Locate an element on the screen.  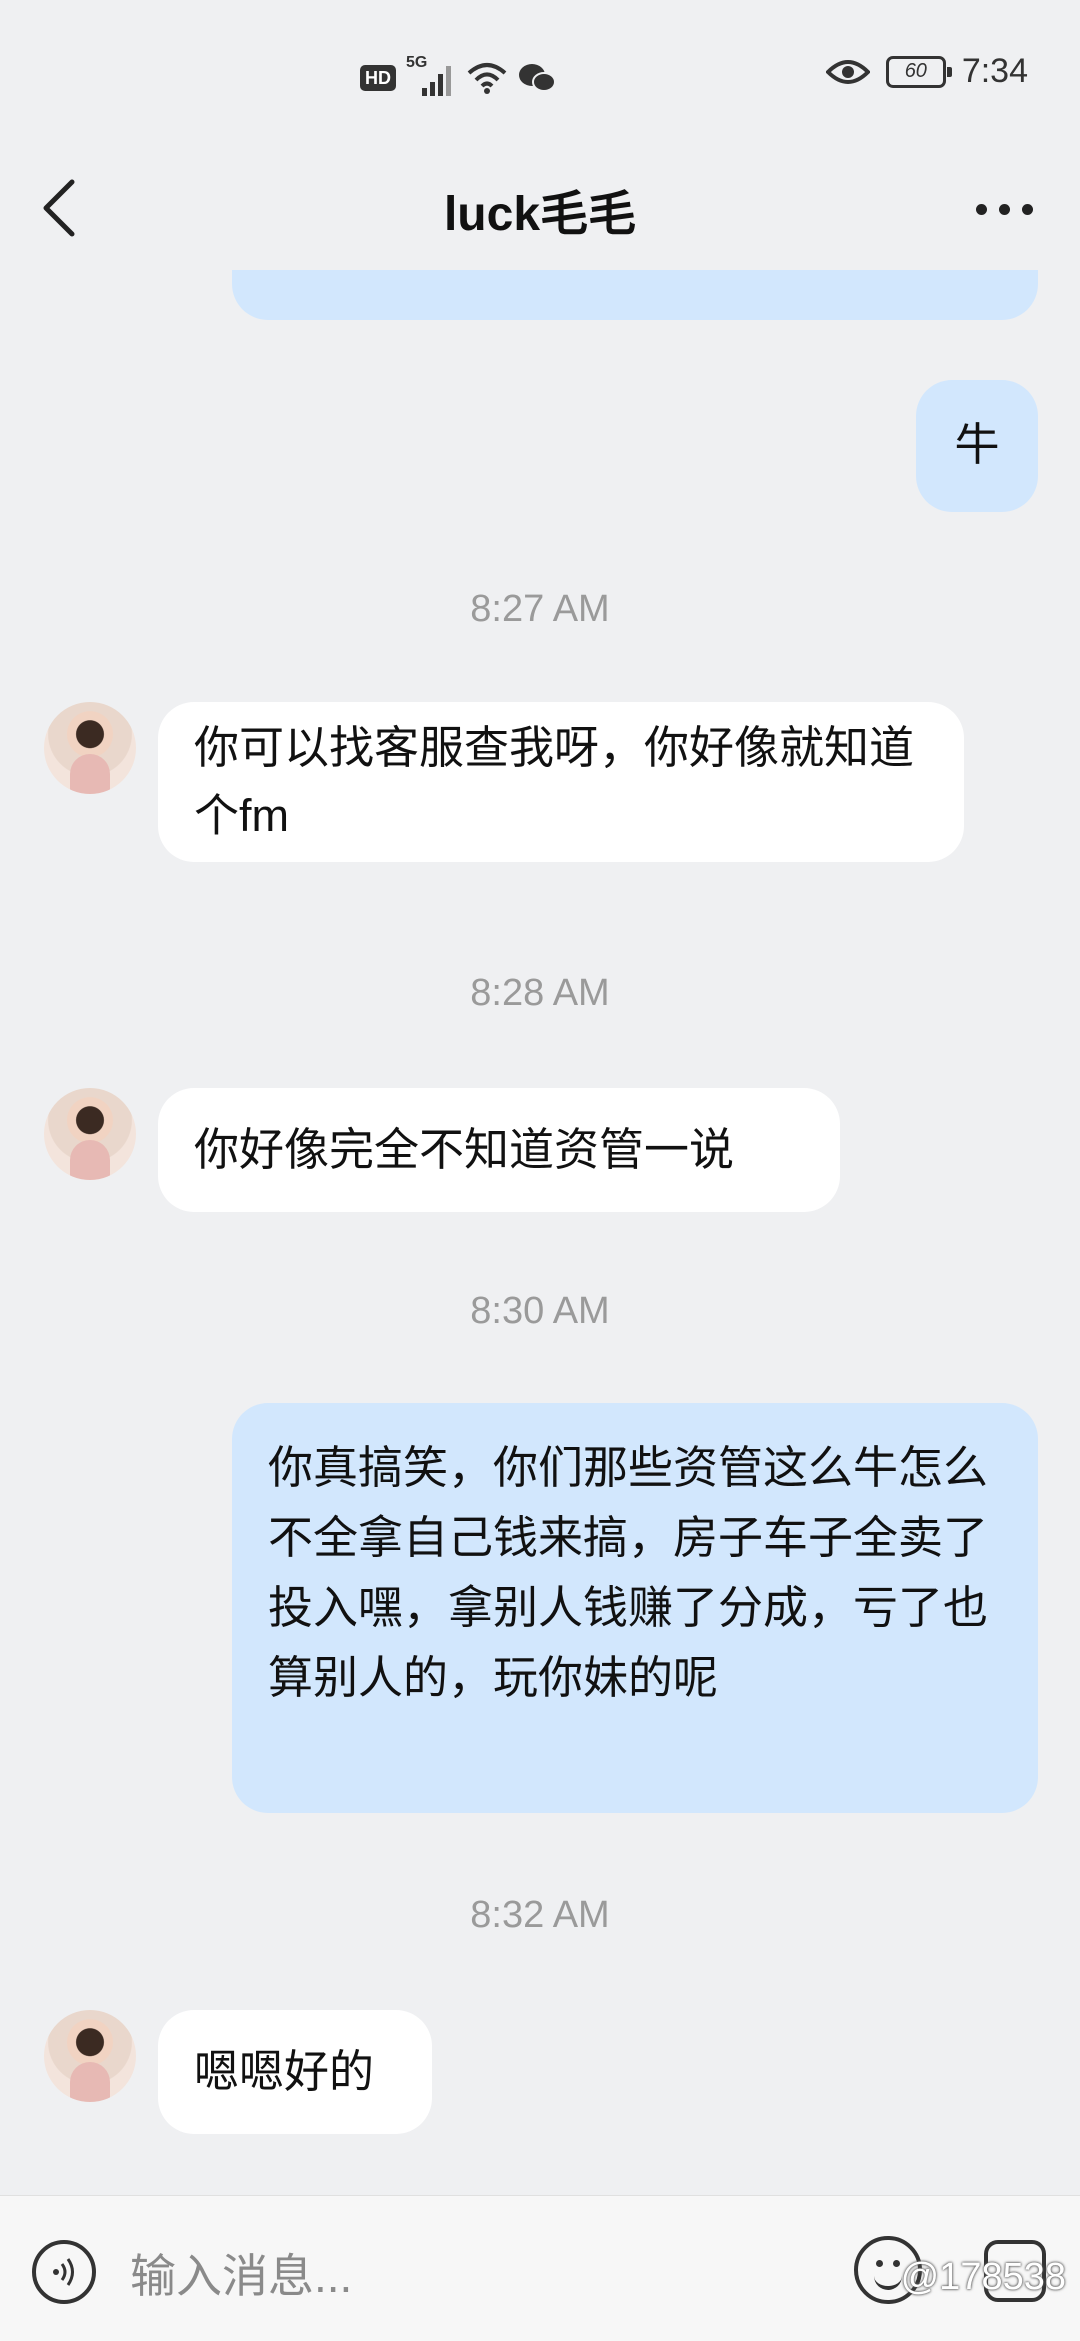
battery-icon: 60 is located at coordinates (918, 71).